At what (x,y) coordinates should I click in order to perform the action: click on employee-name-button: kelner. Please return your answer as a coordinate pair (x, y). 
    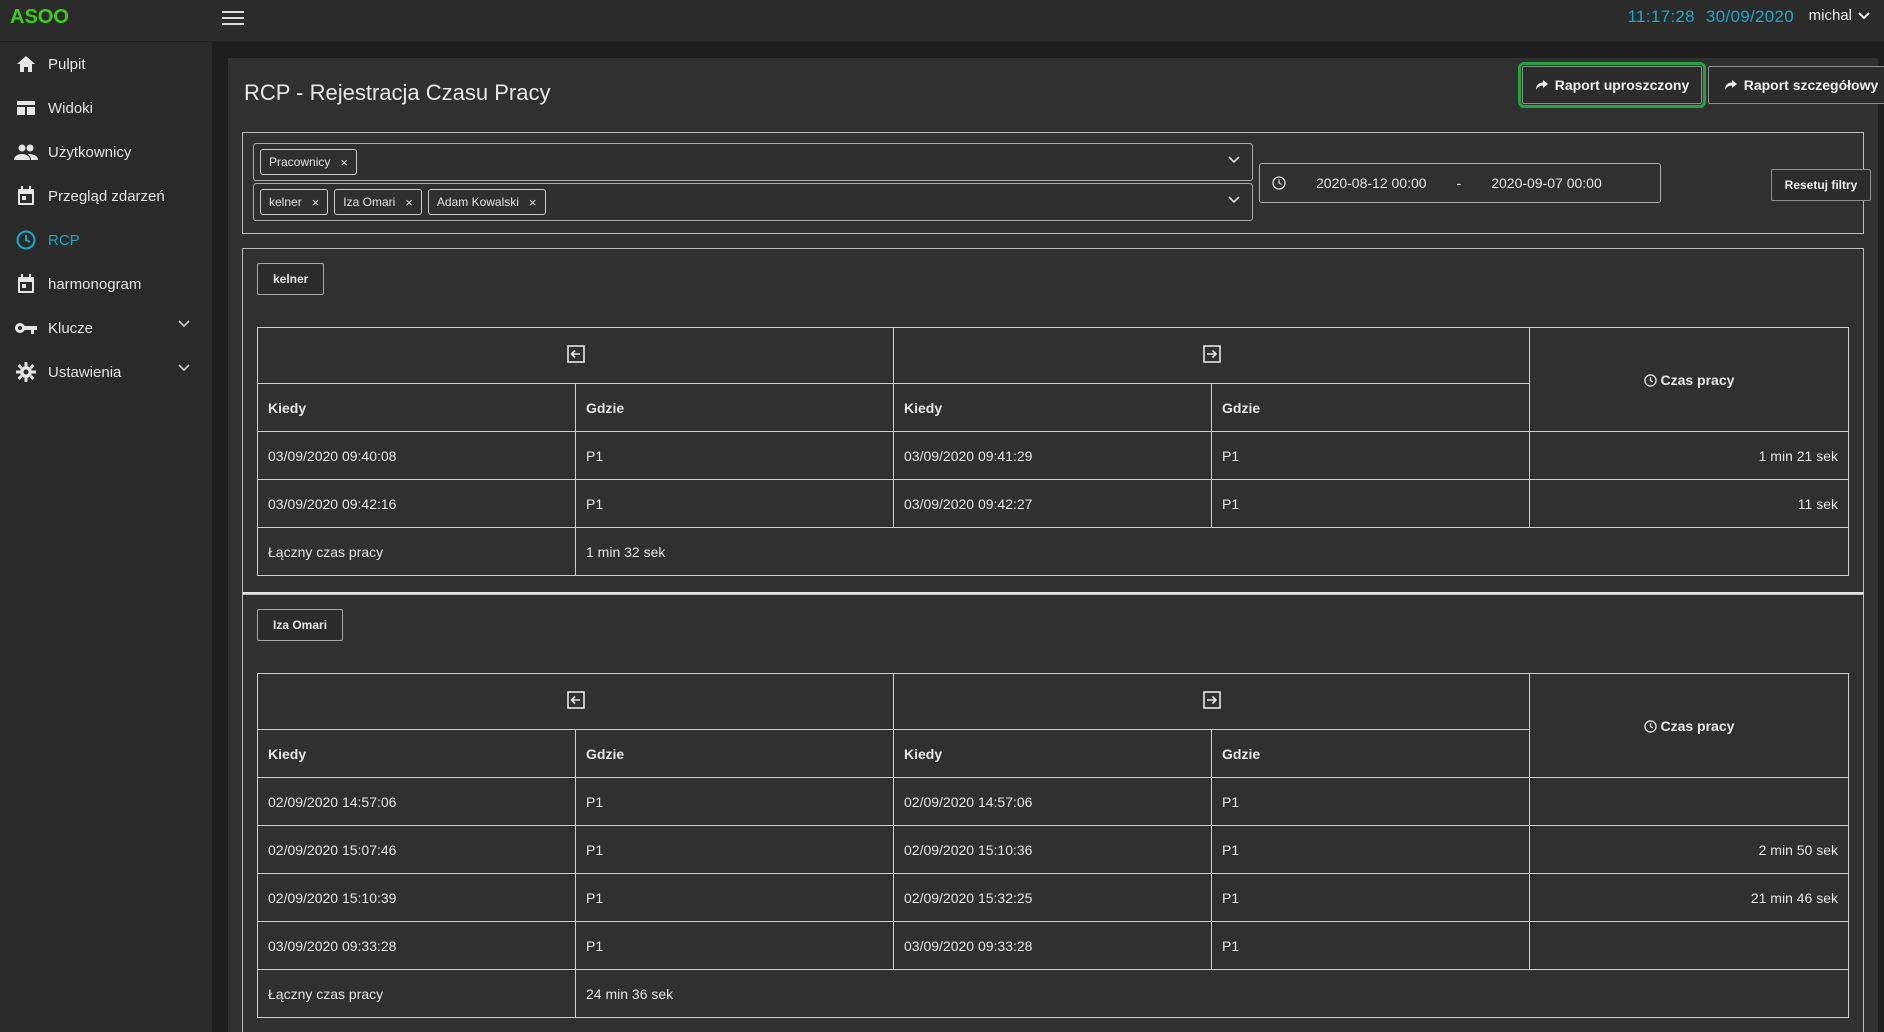
    Looking at the image, I should click on (291, 279).